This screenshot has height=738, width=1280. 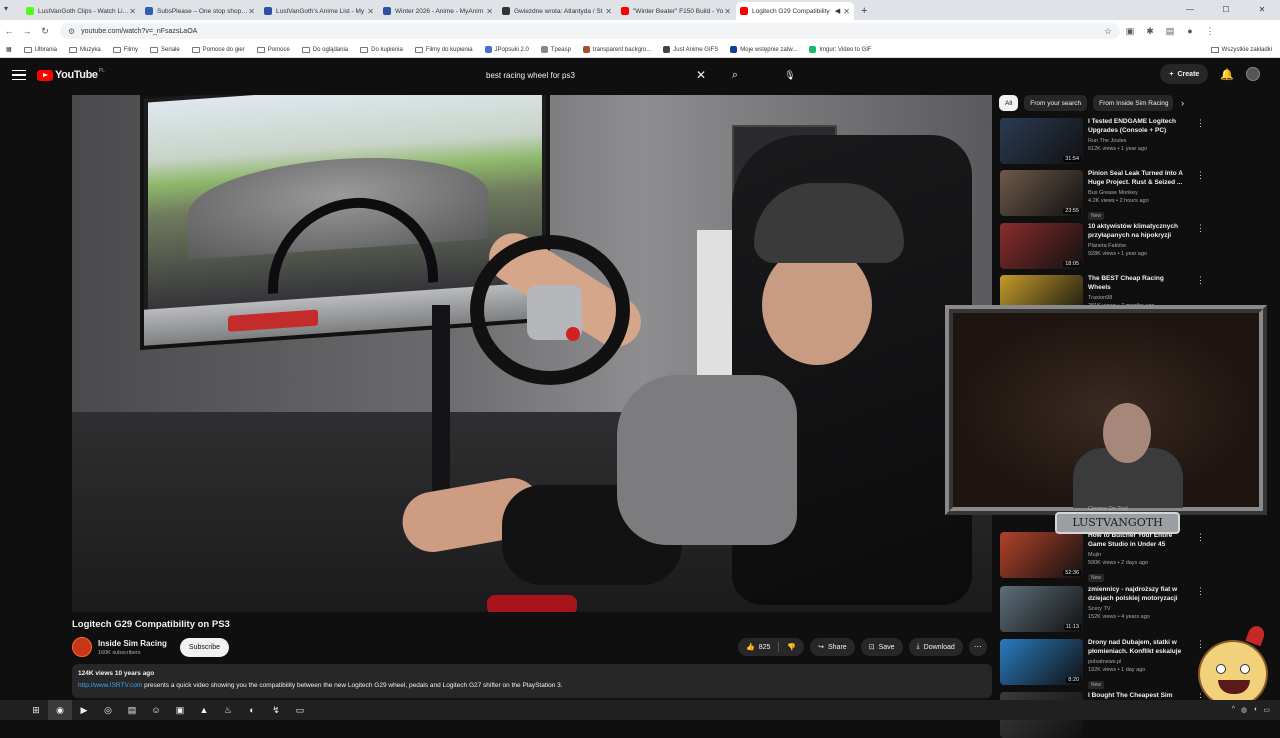 What do you see at coordinates (108, 710) in the screenshot?
I see `browser-icon: ◎` at bounding box center [108, 710].